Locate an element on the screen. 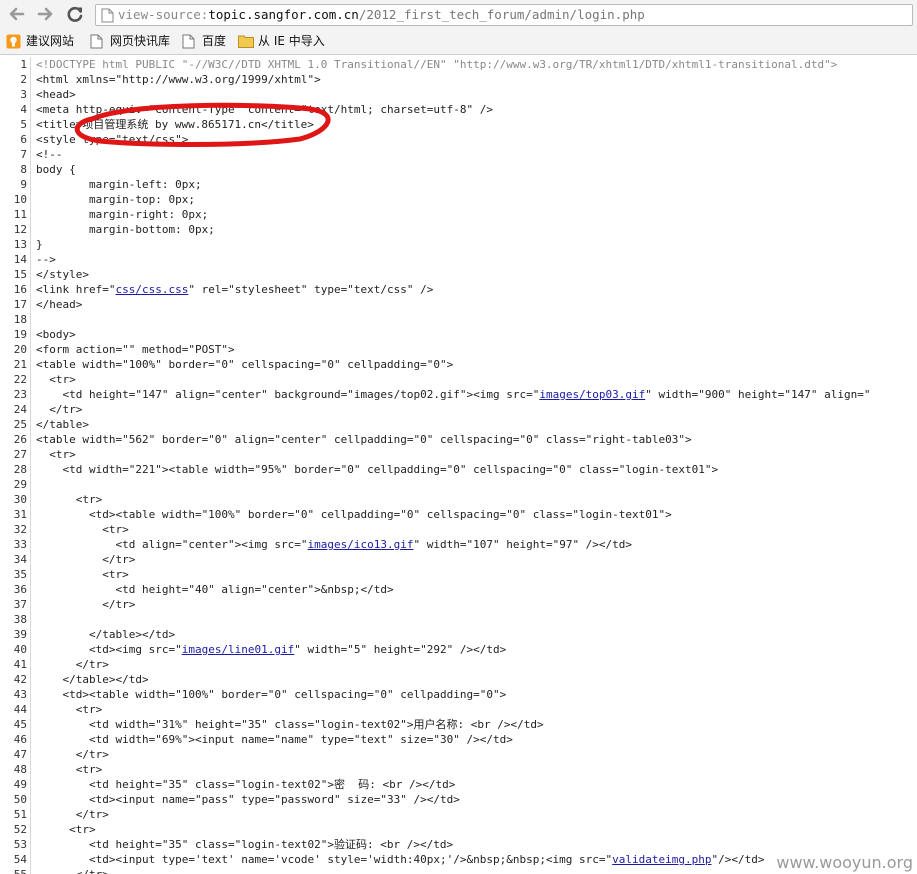 This screenshot has width=917, height=874. line-number: 40 is located at coordinates (20, 649).